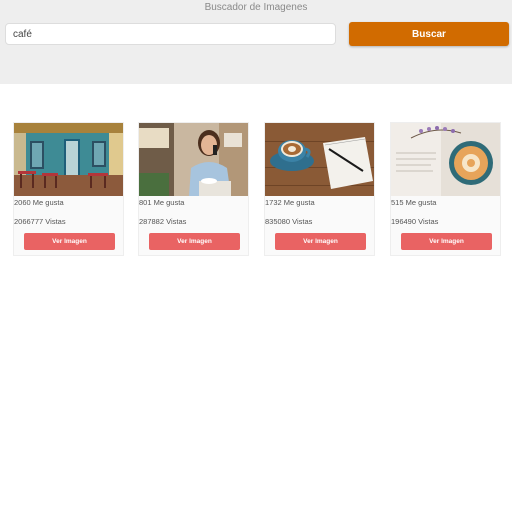 The width and height of the screenshot is (512, 512). I want to click on cafe-street-photo, so click(68, 159).